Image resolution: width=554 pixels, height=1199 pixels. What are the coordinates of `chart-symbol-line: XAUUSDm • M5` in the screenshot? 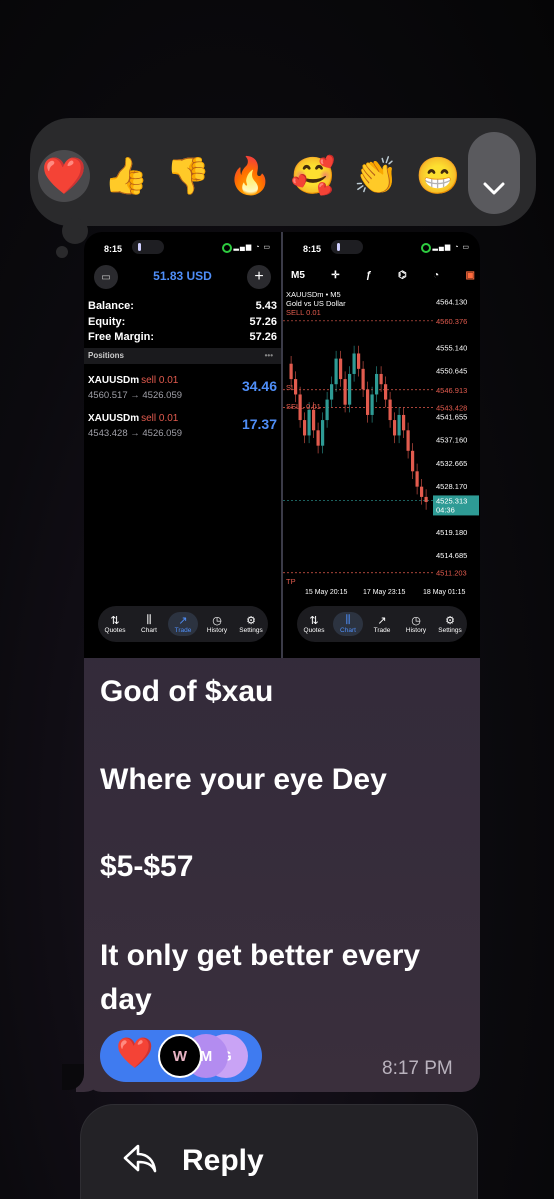 It's located at (313, 294).